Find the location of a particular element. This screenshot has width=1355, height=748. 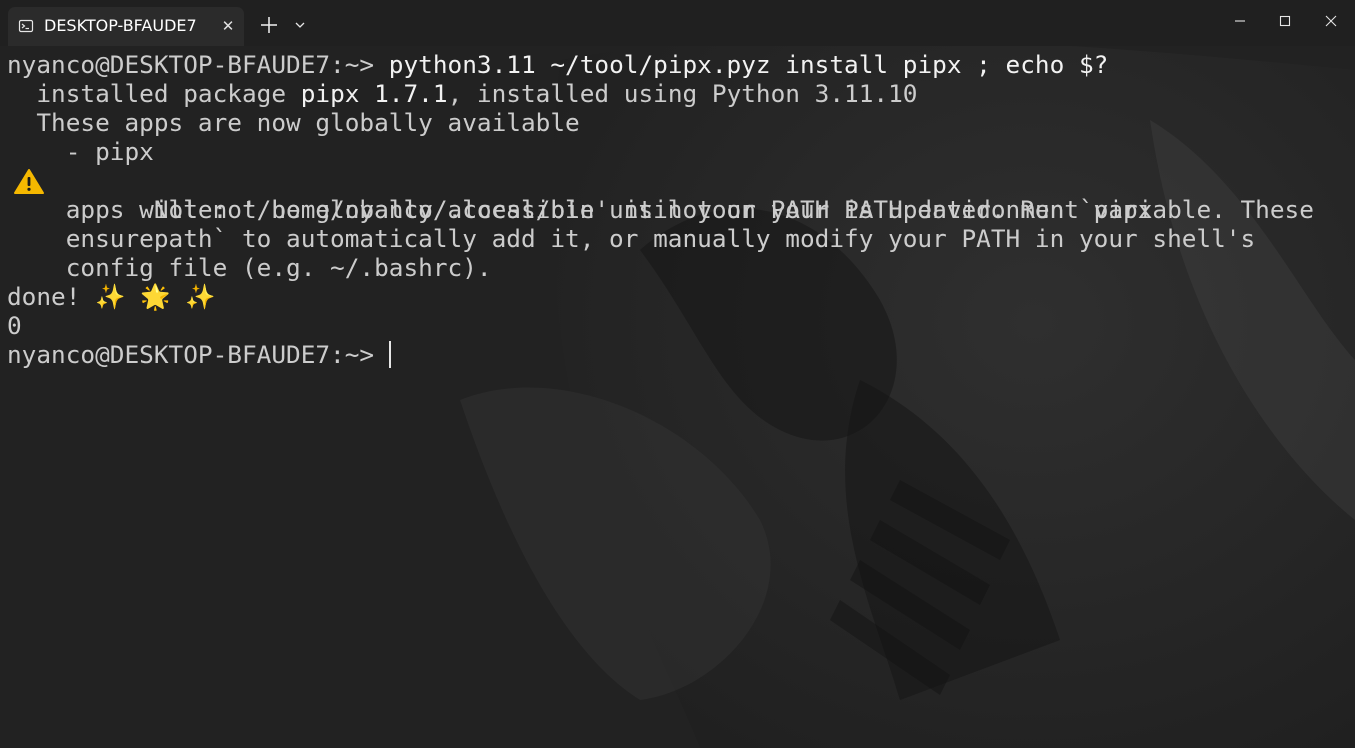

exit-code-line: 0 is located at coordinates (14, 325).